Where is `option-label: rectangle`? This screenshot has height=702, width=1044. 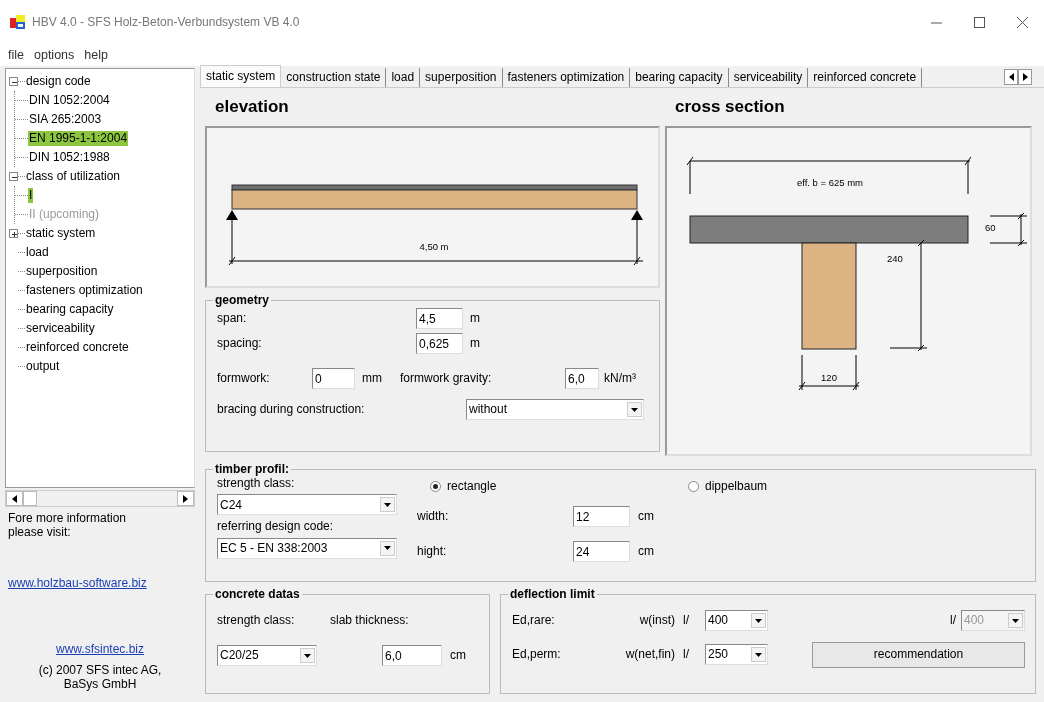 option-label: rectangle is located at coordinates (472, 486).